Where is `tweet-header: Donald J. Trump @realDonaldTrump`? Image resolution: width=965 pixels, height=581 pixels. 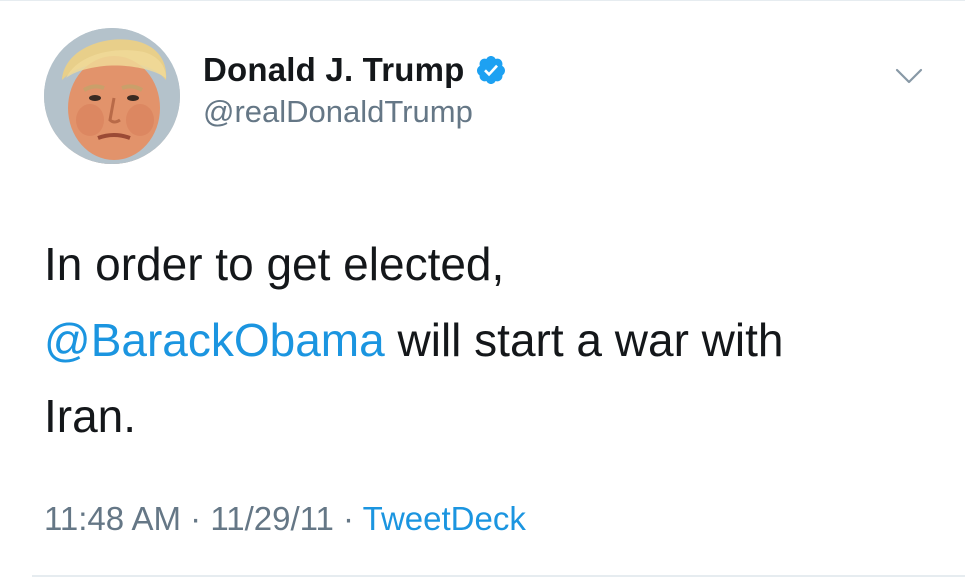 tweet-header: Donald J. Trump @realDonaldTrump is located at coordinates (355, 90).